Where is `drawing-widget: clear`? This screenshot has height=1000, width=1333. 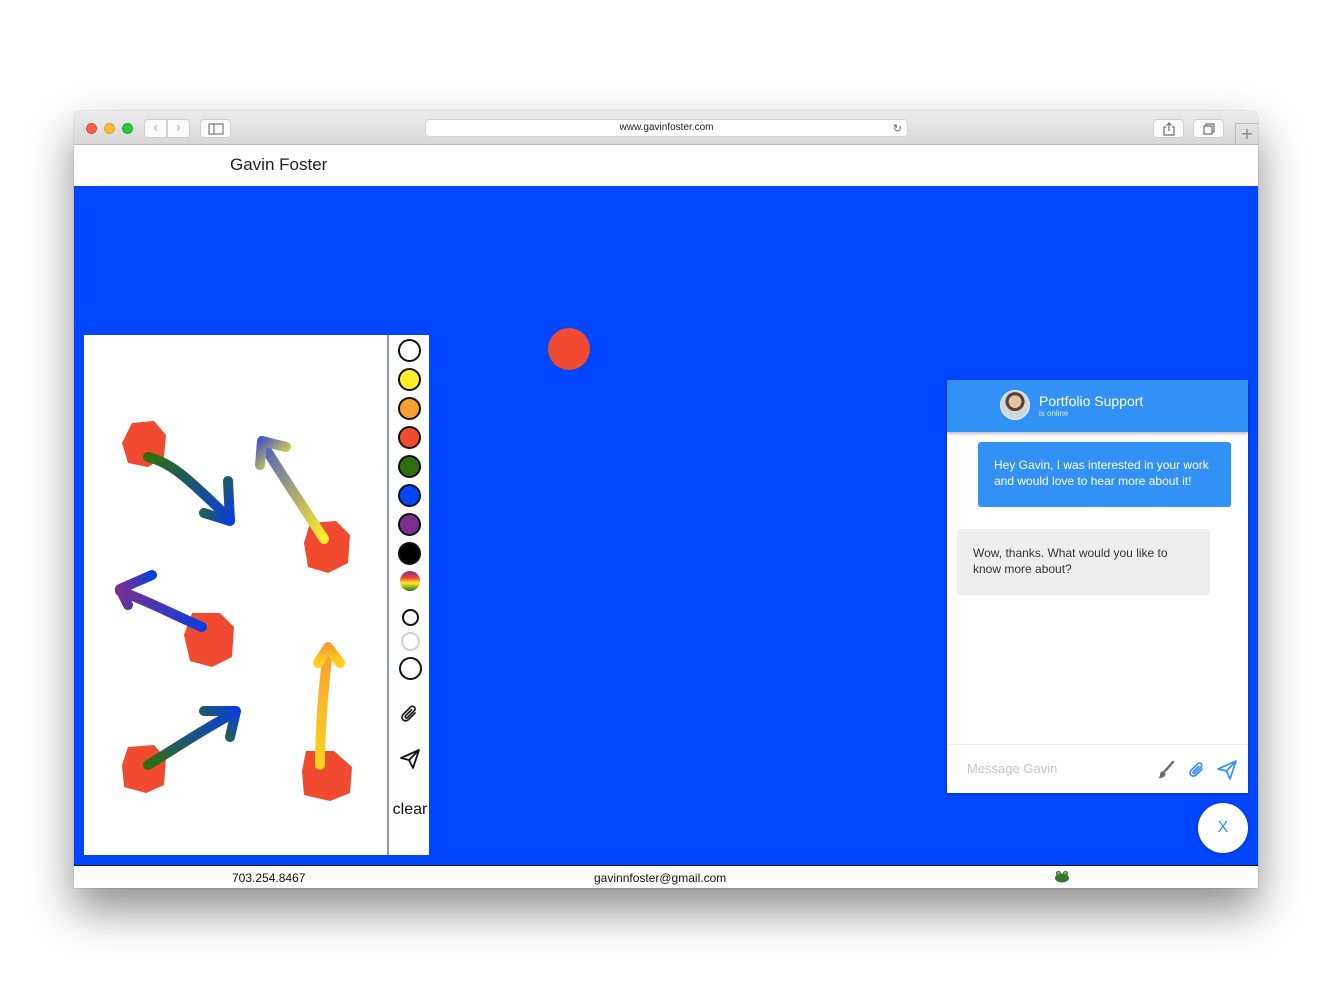 drawing-widget: clear is located at coordinates (256, 595).